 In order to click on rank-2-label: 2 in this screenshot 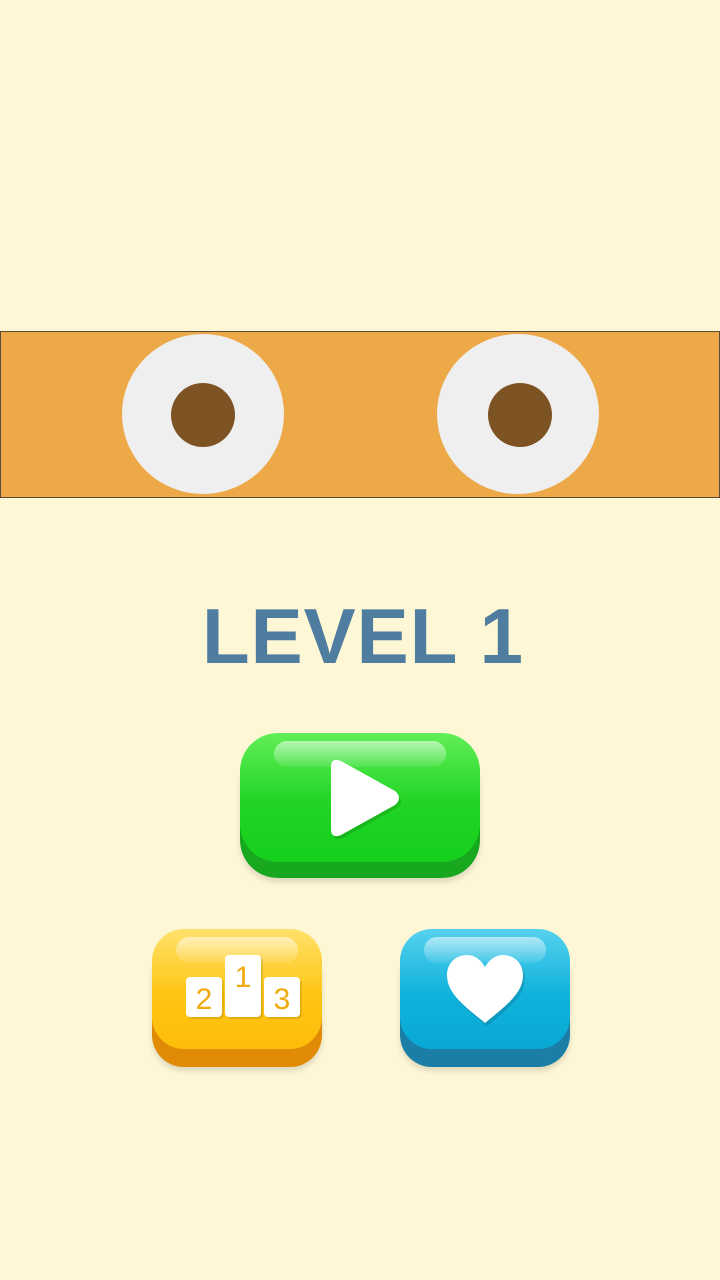, I will do `click(204, 999)`.